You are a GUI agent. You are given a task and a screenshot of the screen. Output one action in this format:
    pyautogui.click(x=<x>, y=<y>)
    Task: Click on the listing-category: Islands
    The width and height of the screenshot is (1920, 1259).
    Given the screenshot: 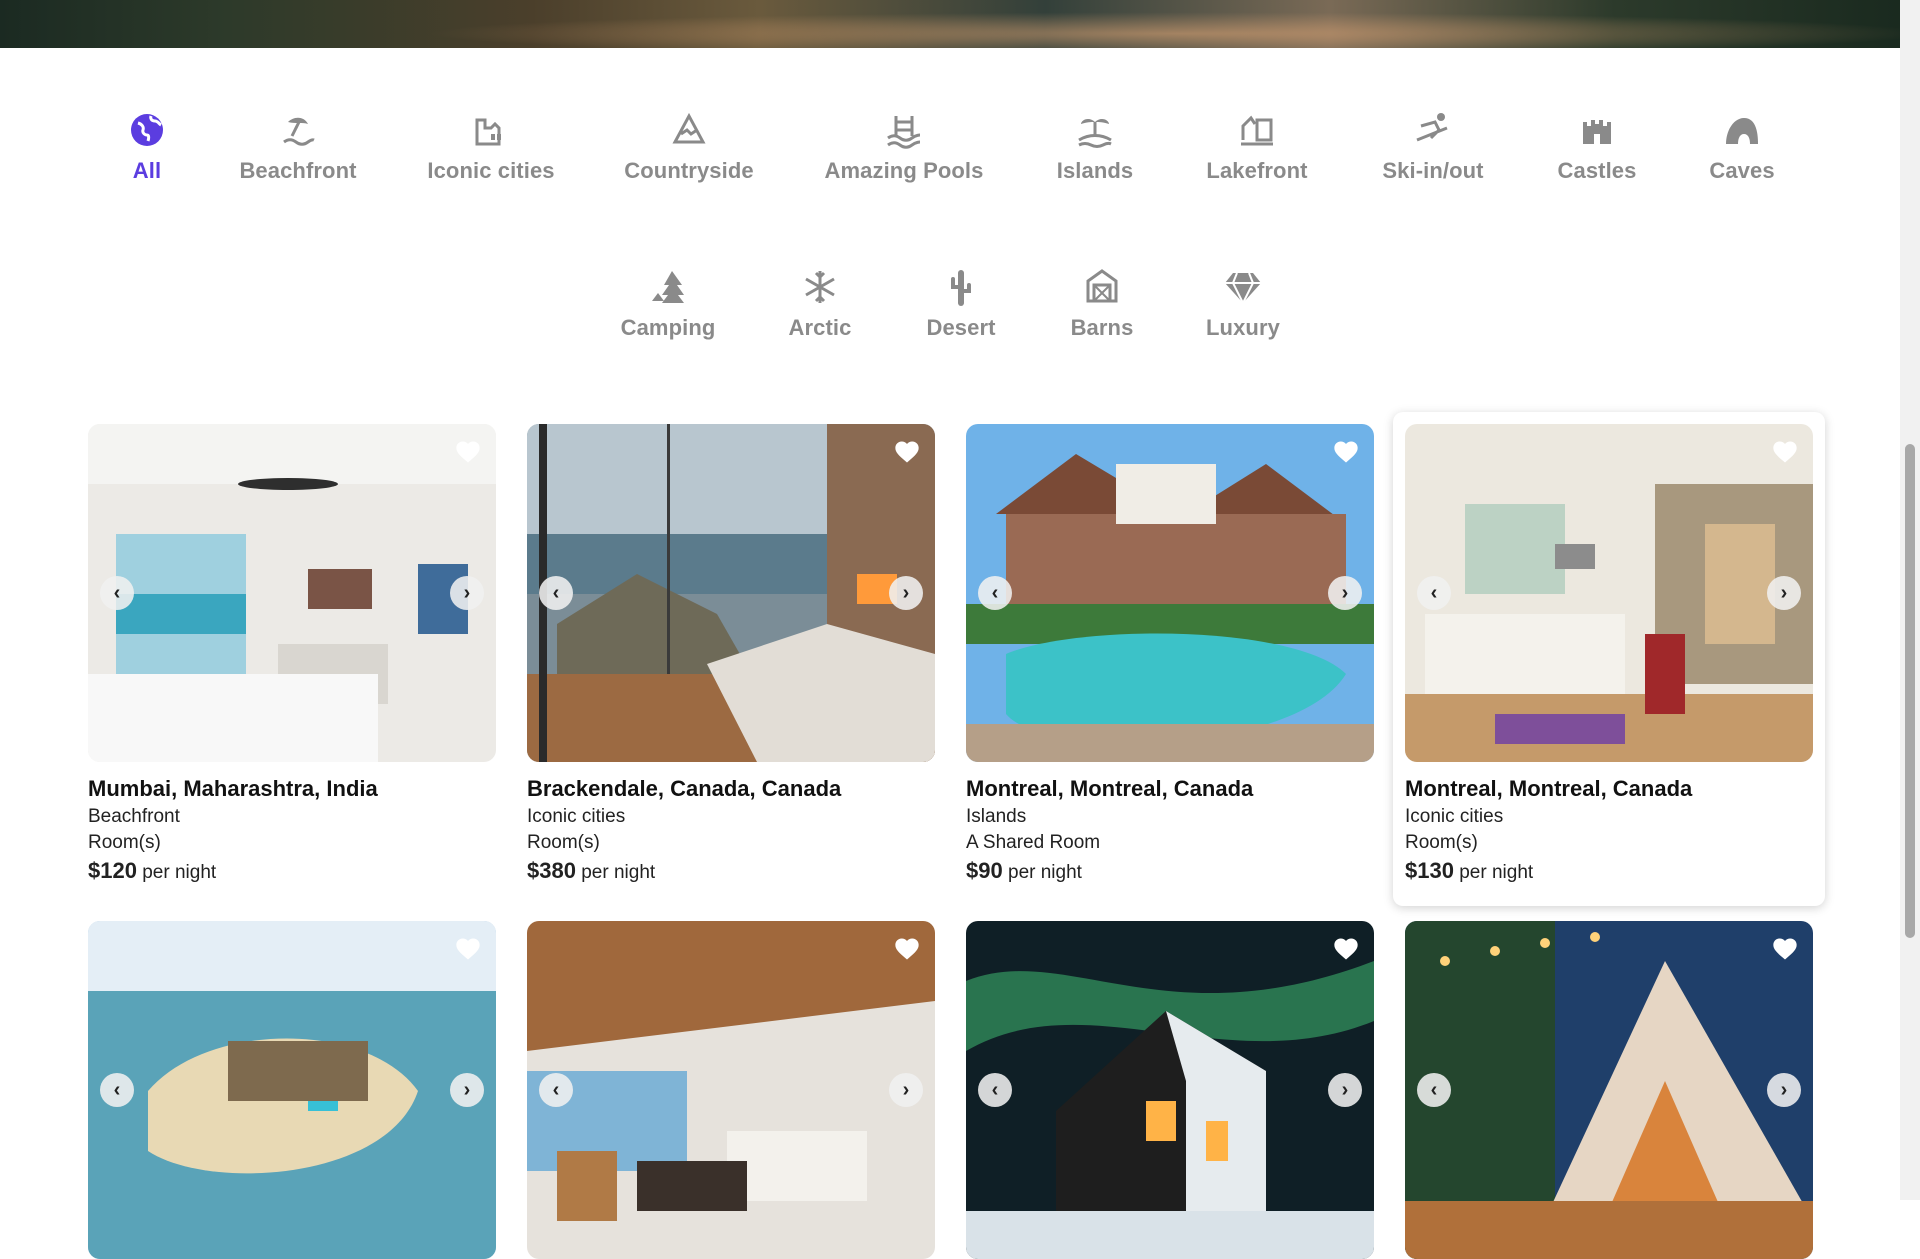 What is the action you would take?
    pyautogui.click(x=996, y=816)
    